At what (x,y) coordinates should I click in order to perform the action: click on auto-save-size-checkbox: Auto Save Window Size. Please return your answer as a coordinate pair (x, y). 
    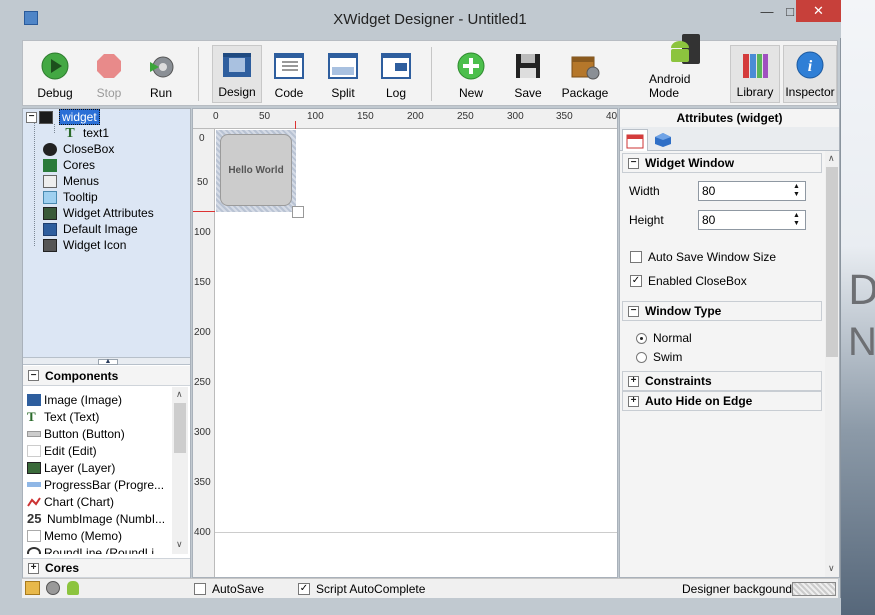
    Looking at the image, I should click on (703, 257).